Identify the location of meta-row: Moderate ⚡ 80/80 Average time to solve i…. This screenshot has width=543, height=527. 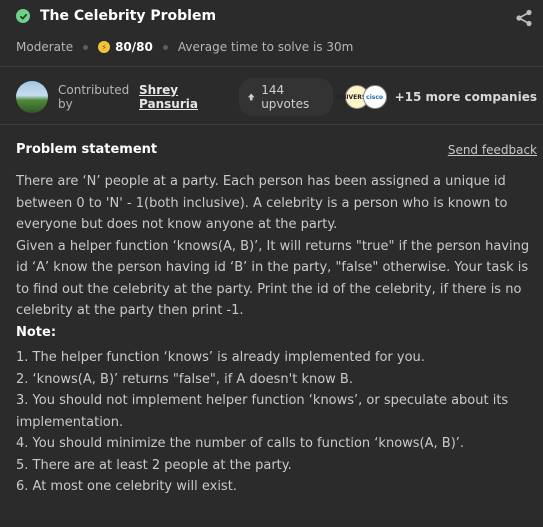
(184, 47).